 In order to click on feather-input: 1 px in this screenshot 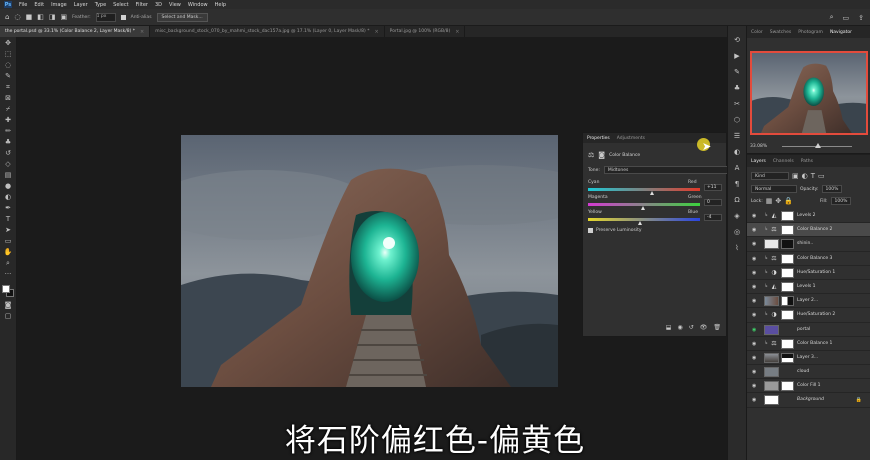, I will do `click(105, 17)`.